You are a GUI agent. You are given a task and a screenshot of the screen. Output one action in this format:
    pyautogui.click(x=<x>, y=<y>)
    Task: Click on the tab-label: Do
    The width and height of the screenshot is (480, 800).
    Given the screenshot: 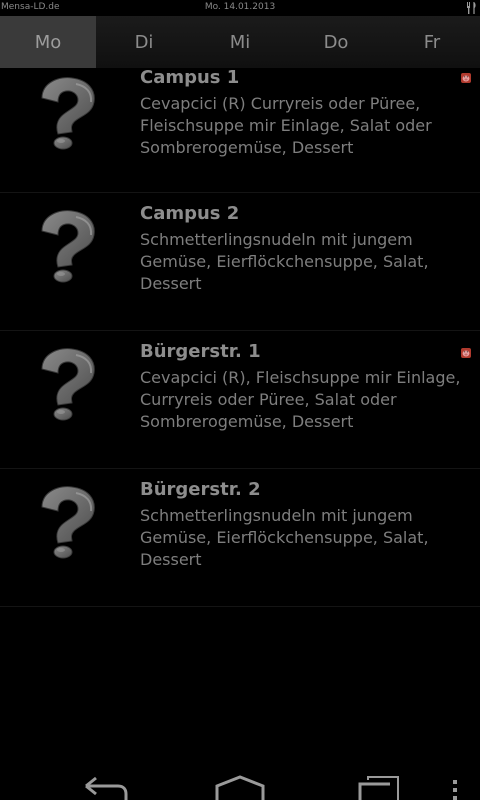 What is the action you would take?
    pyautogui.click(x=336, y=42)
    